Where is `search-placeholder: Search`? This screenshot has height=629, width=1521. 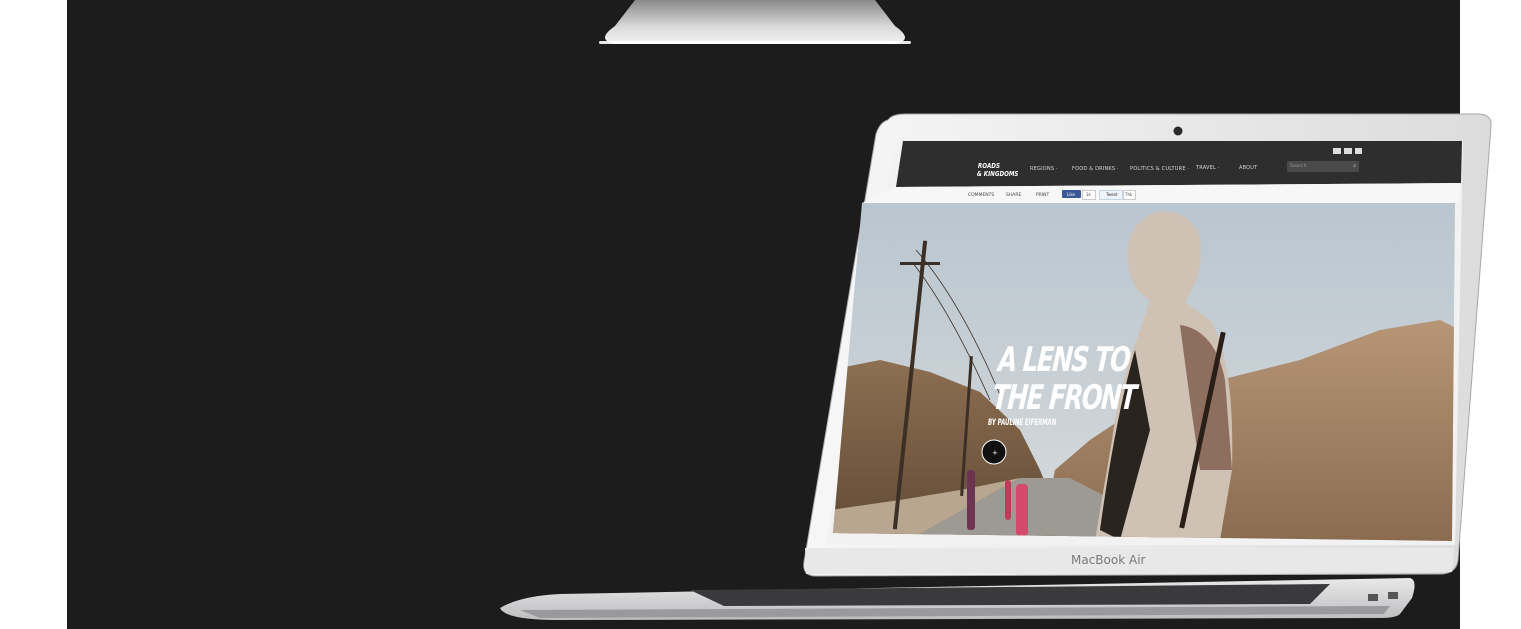 search-placeholder: Search is located at coordinates (1298, 166).